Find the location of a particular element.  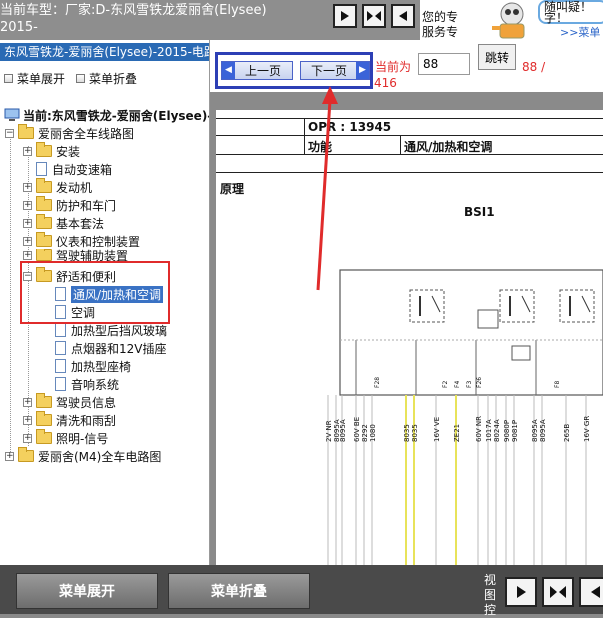

tree-item: + 驾驶员信息 is located at coordinates (69, 402).